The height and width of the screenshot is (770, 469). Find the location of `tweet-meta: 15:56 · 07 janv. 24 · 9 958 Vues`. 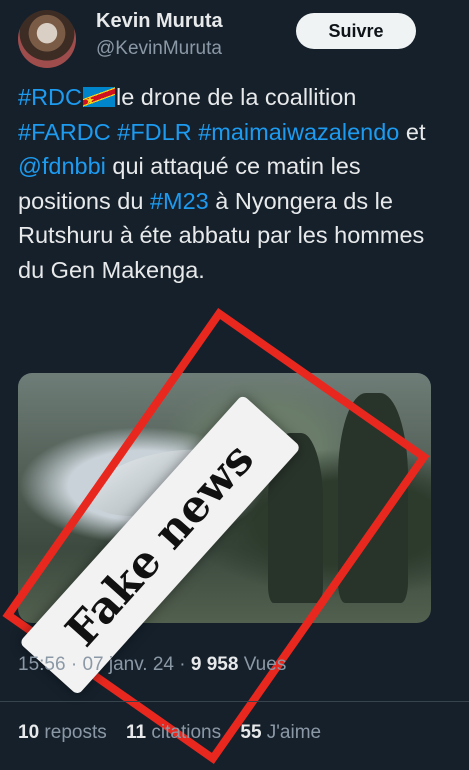

tweet-meta: 15:56 · 07 janv. 24 · 9 958 Vues is located at coordinates (152, 665).